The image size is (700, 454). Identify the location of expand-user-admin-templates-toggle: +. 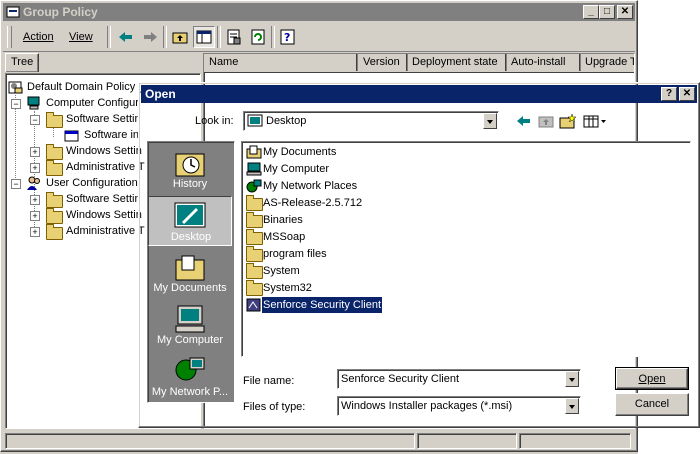
(35, 232).